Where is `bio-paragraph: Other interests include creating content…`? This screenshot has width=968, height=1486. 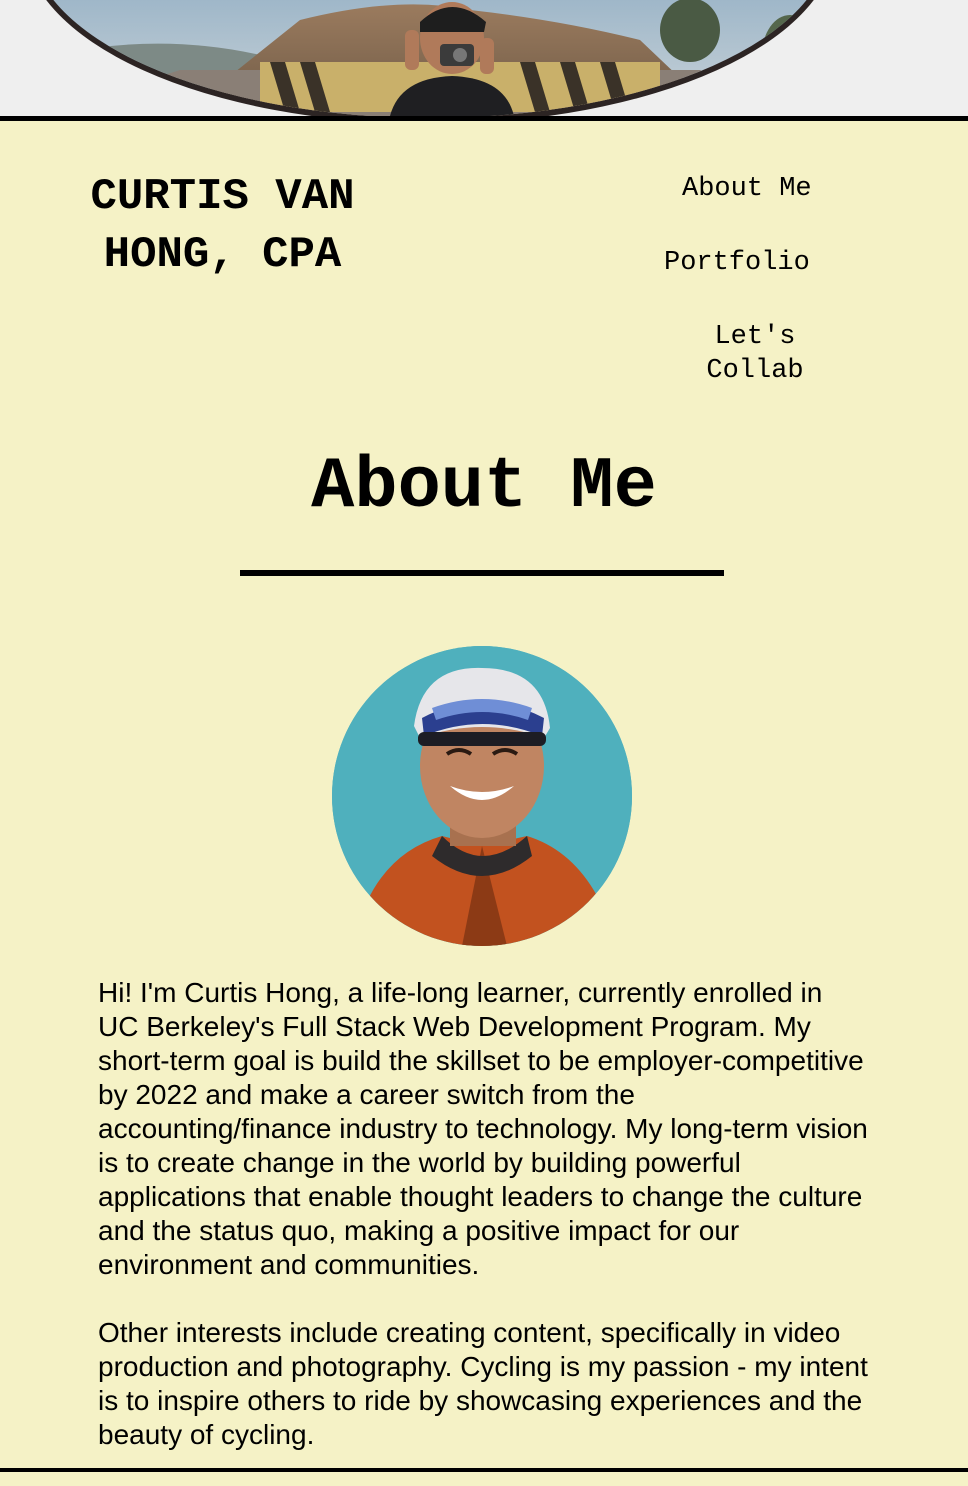
bio-paragraph: Other interests include creating content… is located at coordinates (483, 1383).